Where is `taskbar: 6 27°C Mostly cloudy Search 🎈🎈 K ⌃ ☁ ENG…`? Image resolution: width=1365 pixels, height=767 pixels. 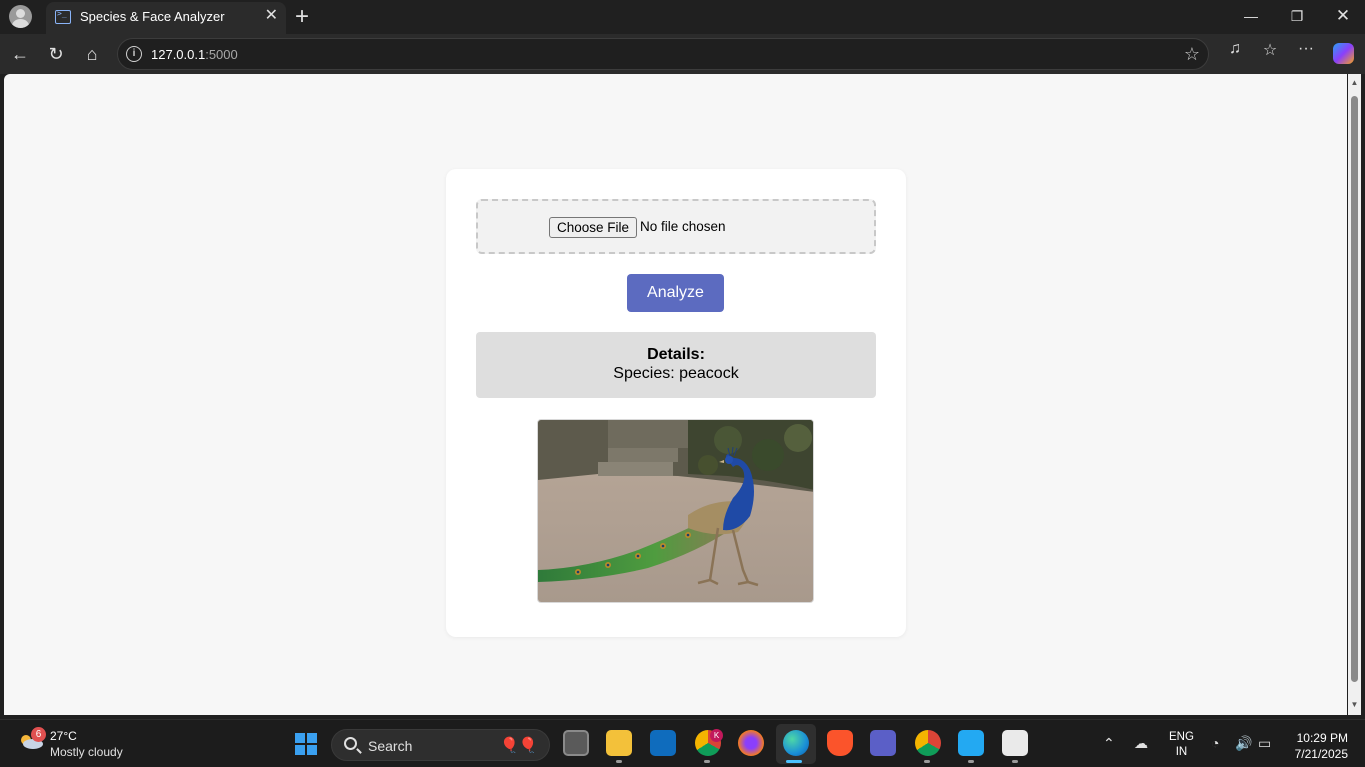
taskbar: 6 27°C Mostly cloudy Search 🎈🎈 K ⌃ ☁ ENG… is located at coordinates (682, 743).